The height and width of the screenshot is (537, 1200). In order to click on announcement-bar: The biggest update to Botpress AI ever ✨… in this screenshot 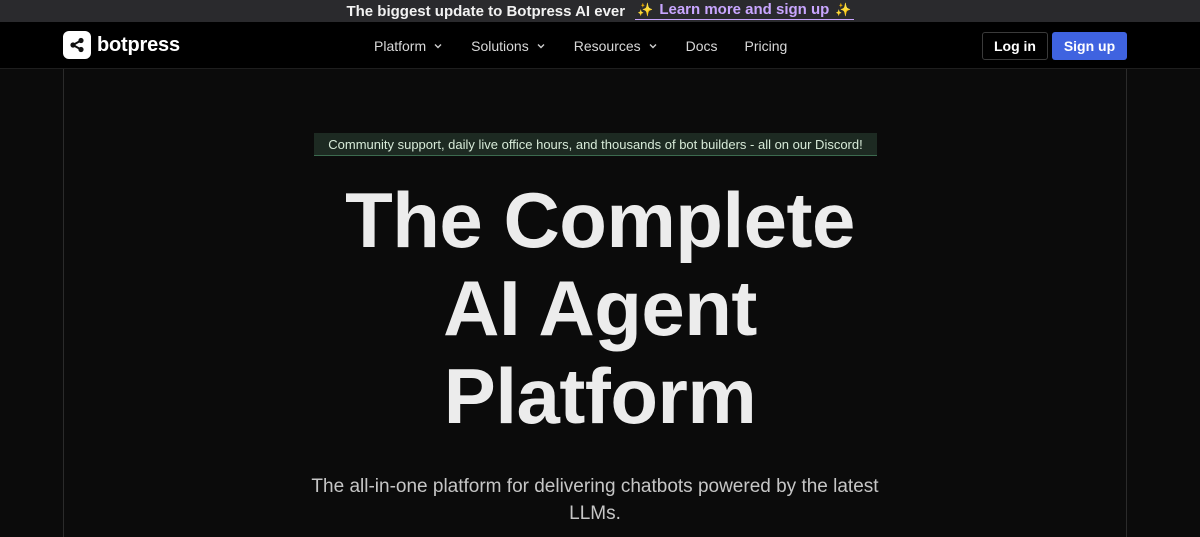, I will do `click(600, 11)`.